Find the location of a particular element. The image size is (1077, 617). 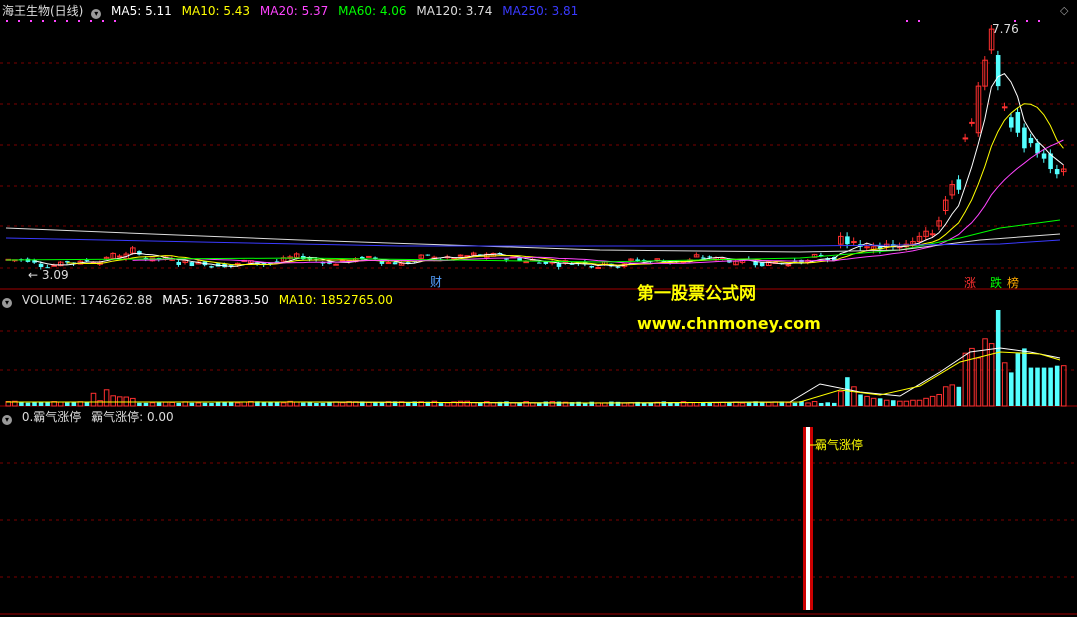

ma20-value: MA20: 5.37 is located at coordinates (294, 11).